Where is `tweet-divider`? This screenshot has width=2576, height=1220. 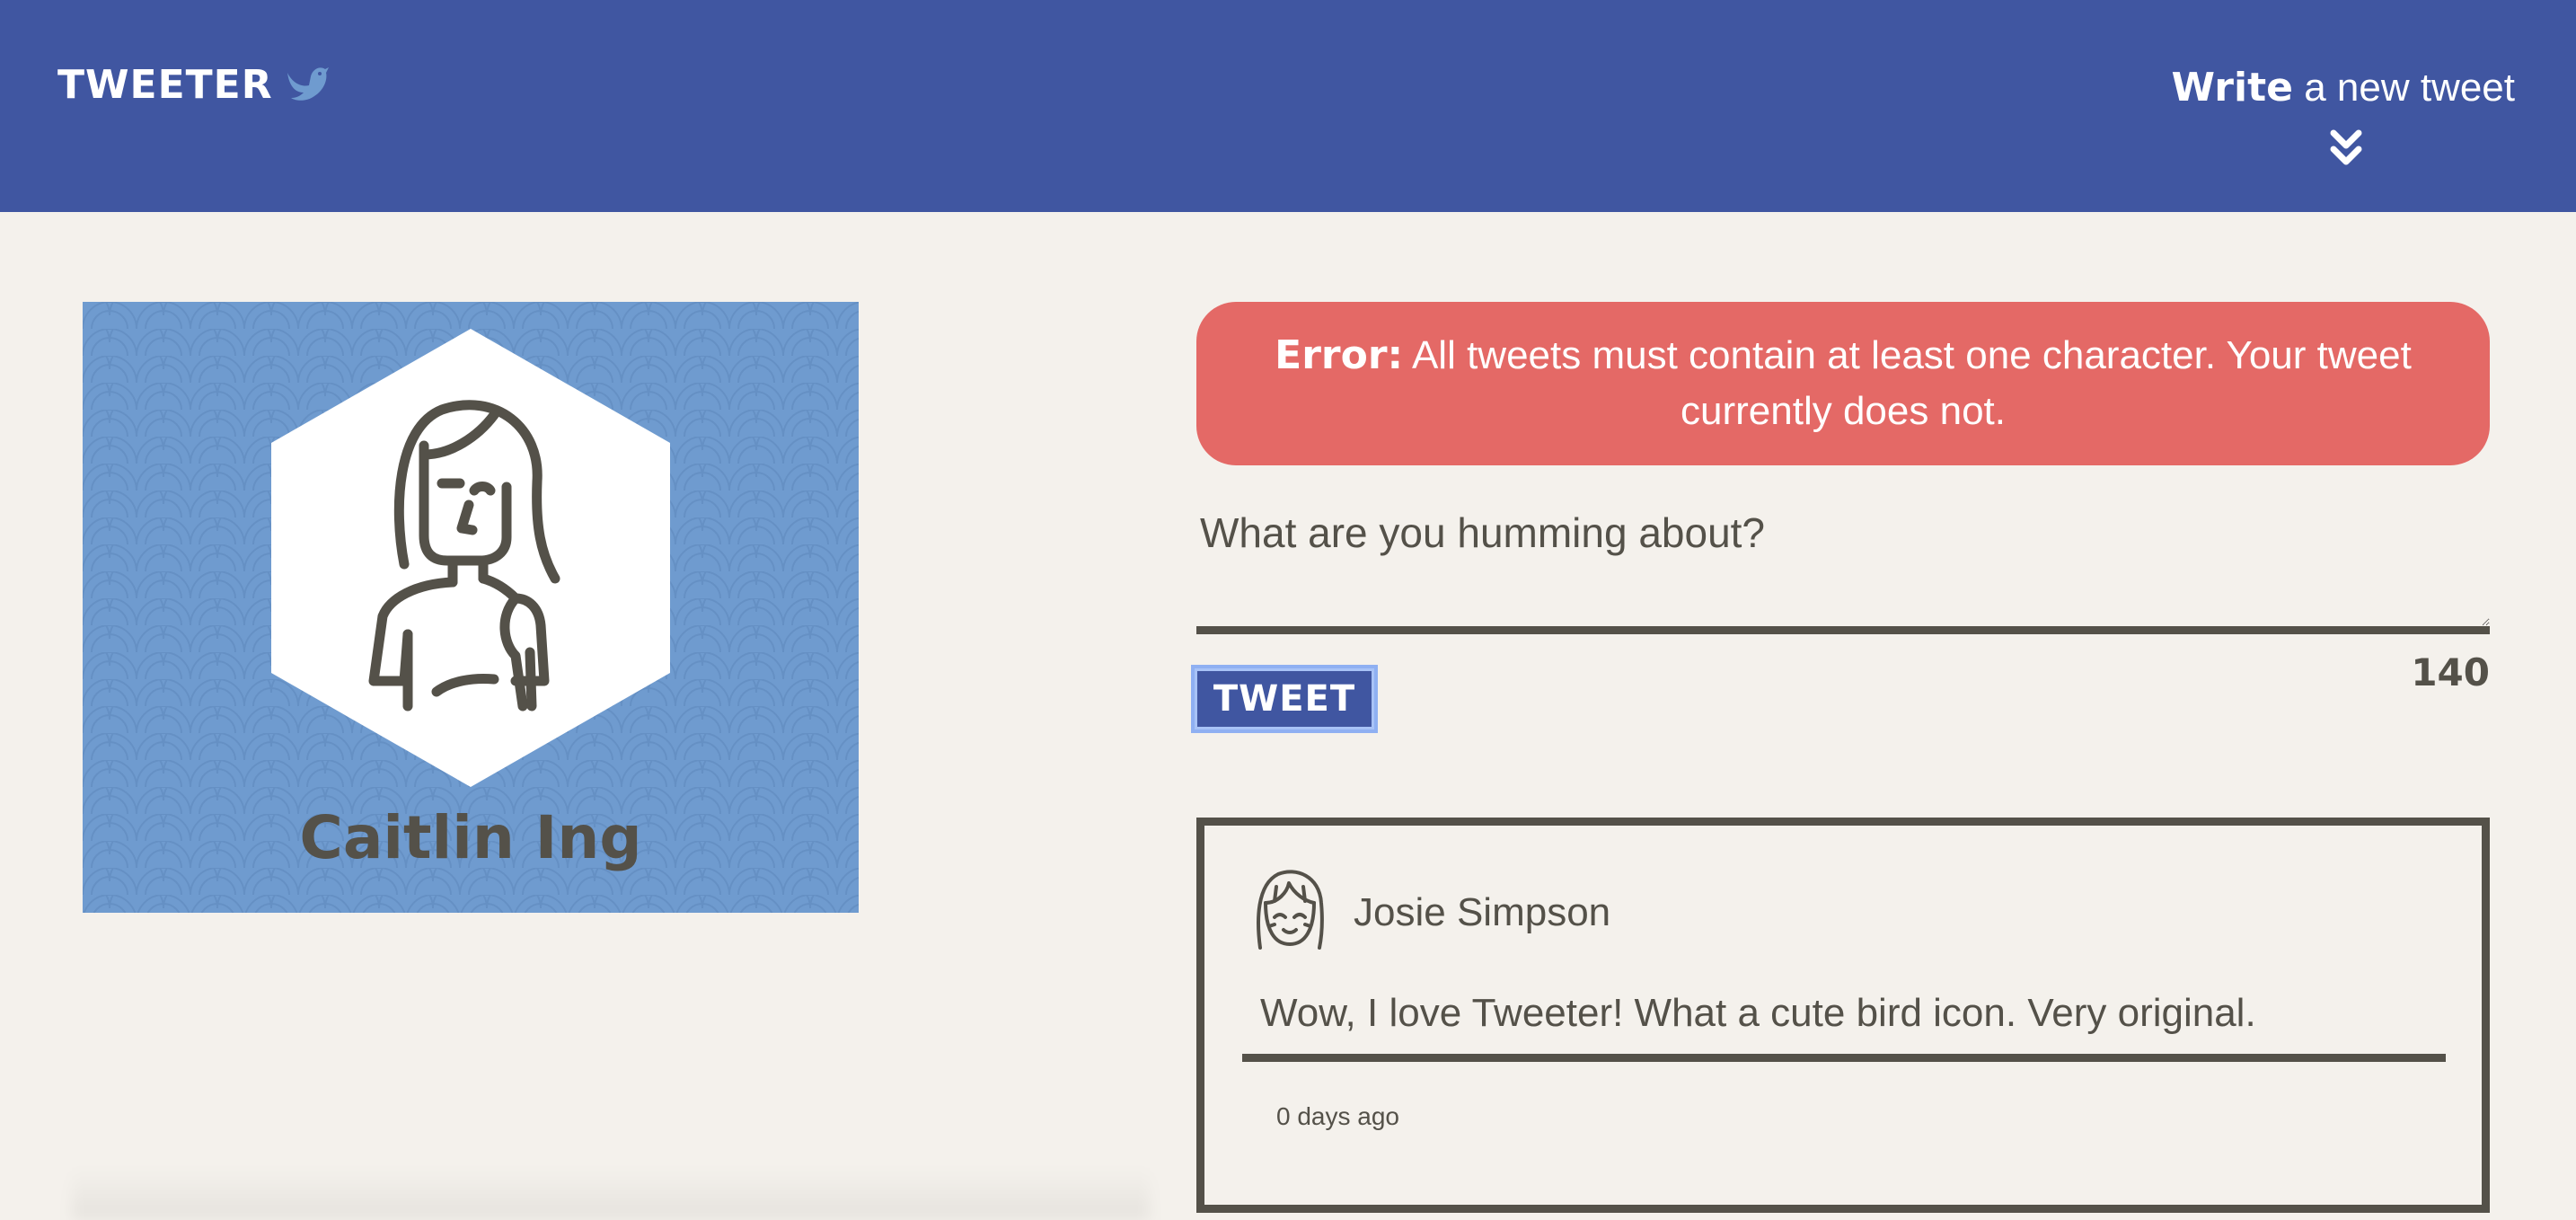 tweet-divider is located at coordinates (1844, 1058).